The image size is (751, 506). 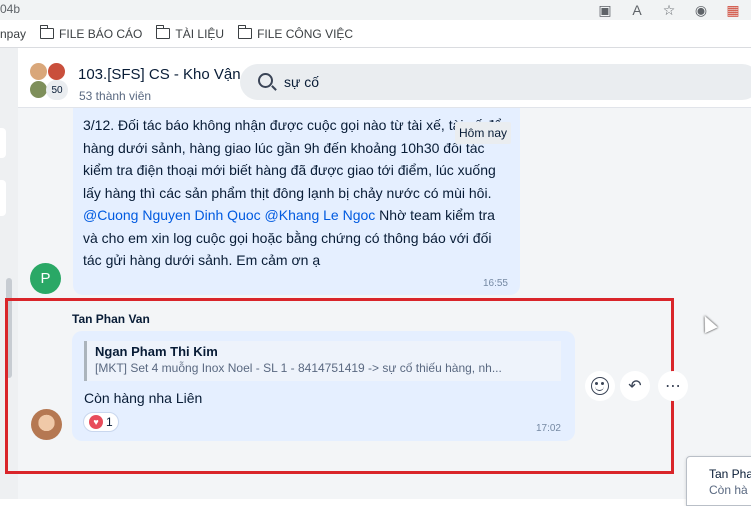 I want to click on heart-icon: ♥, so click(x=96, y=422).